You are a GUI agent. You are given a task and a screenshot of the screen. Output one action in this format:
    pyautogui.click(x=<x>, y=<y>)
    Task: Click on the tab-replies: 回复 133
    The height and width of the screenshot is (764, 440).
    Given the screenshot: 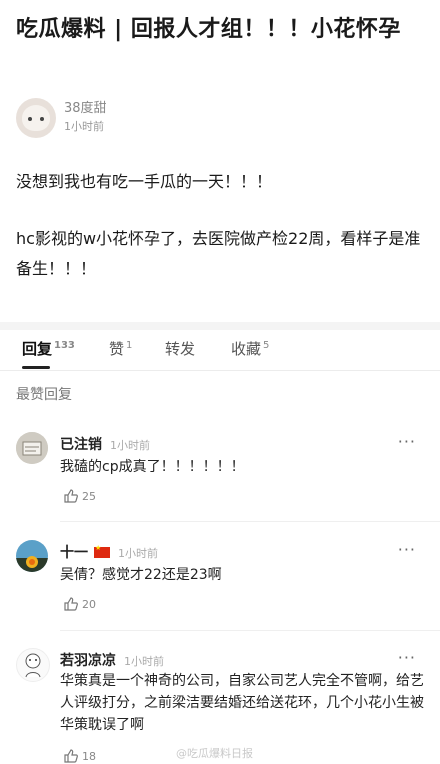 What is the action you would take?
    pyautogui.click(x=48, y=348)
    